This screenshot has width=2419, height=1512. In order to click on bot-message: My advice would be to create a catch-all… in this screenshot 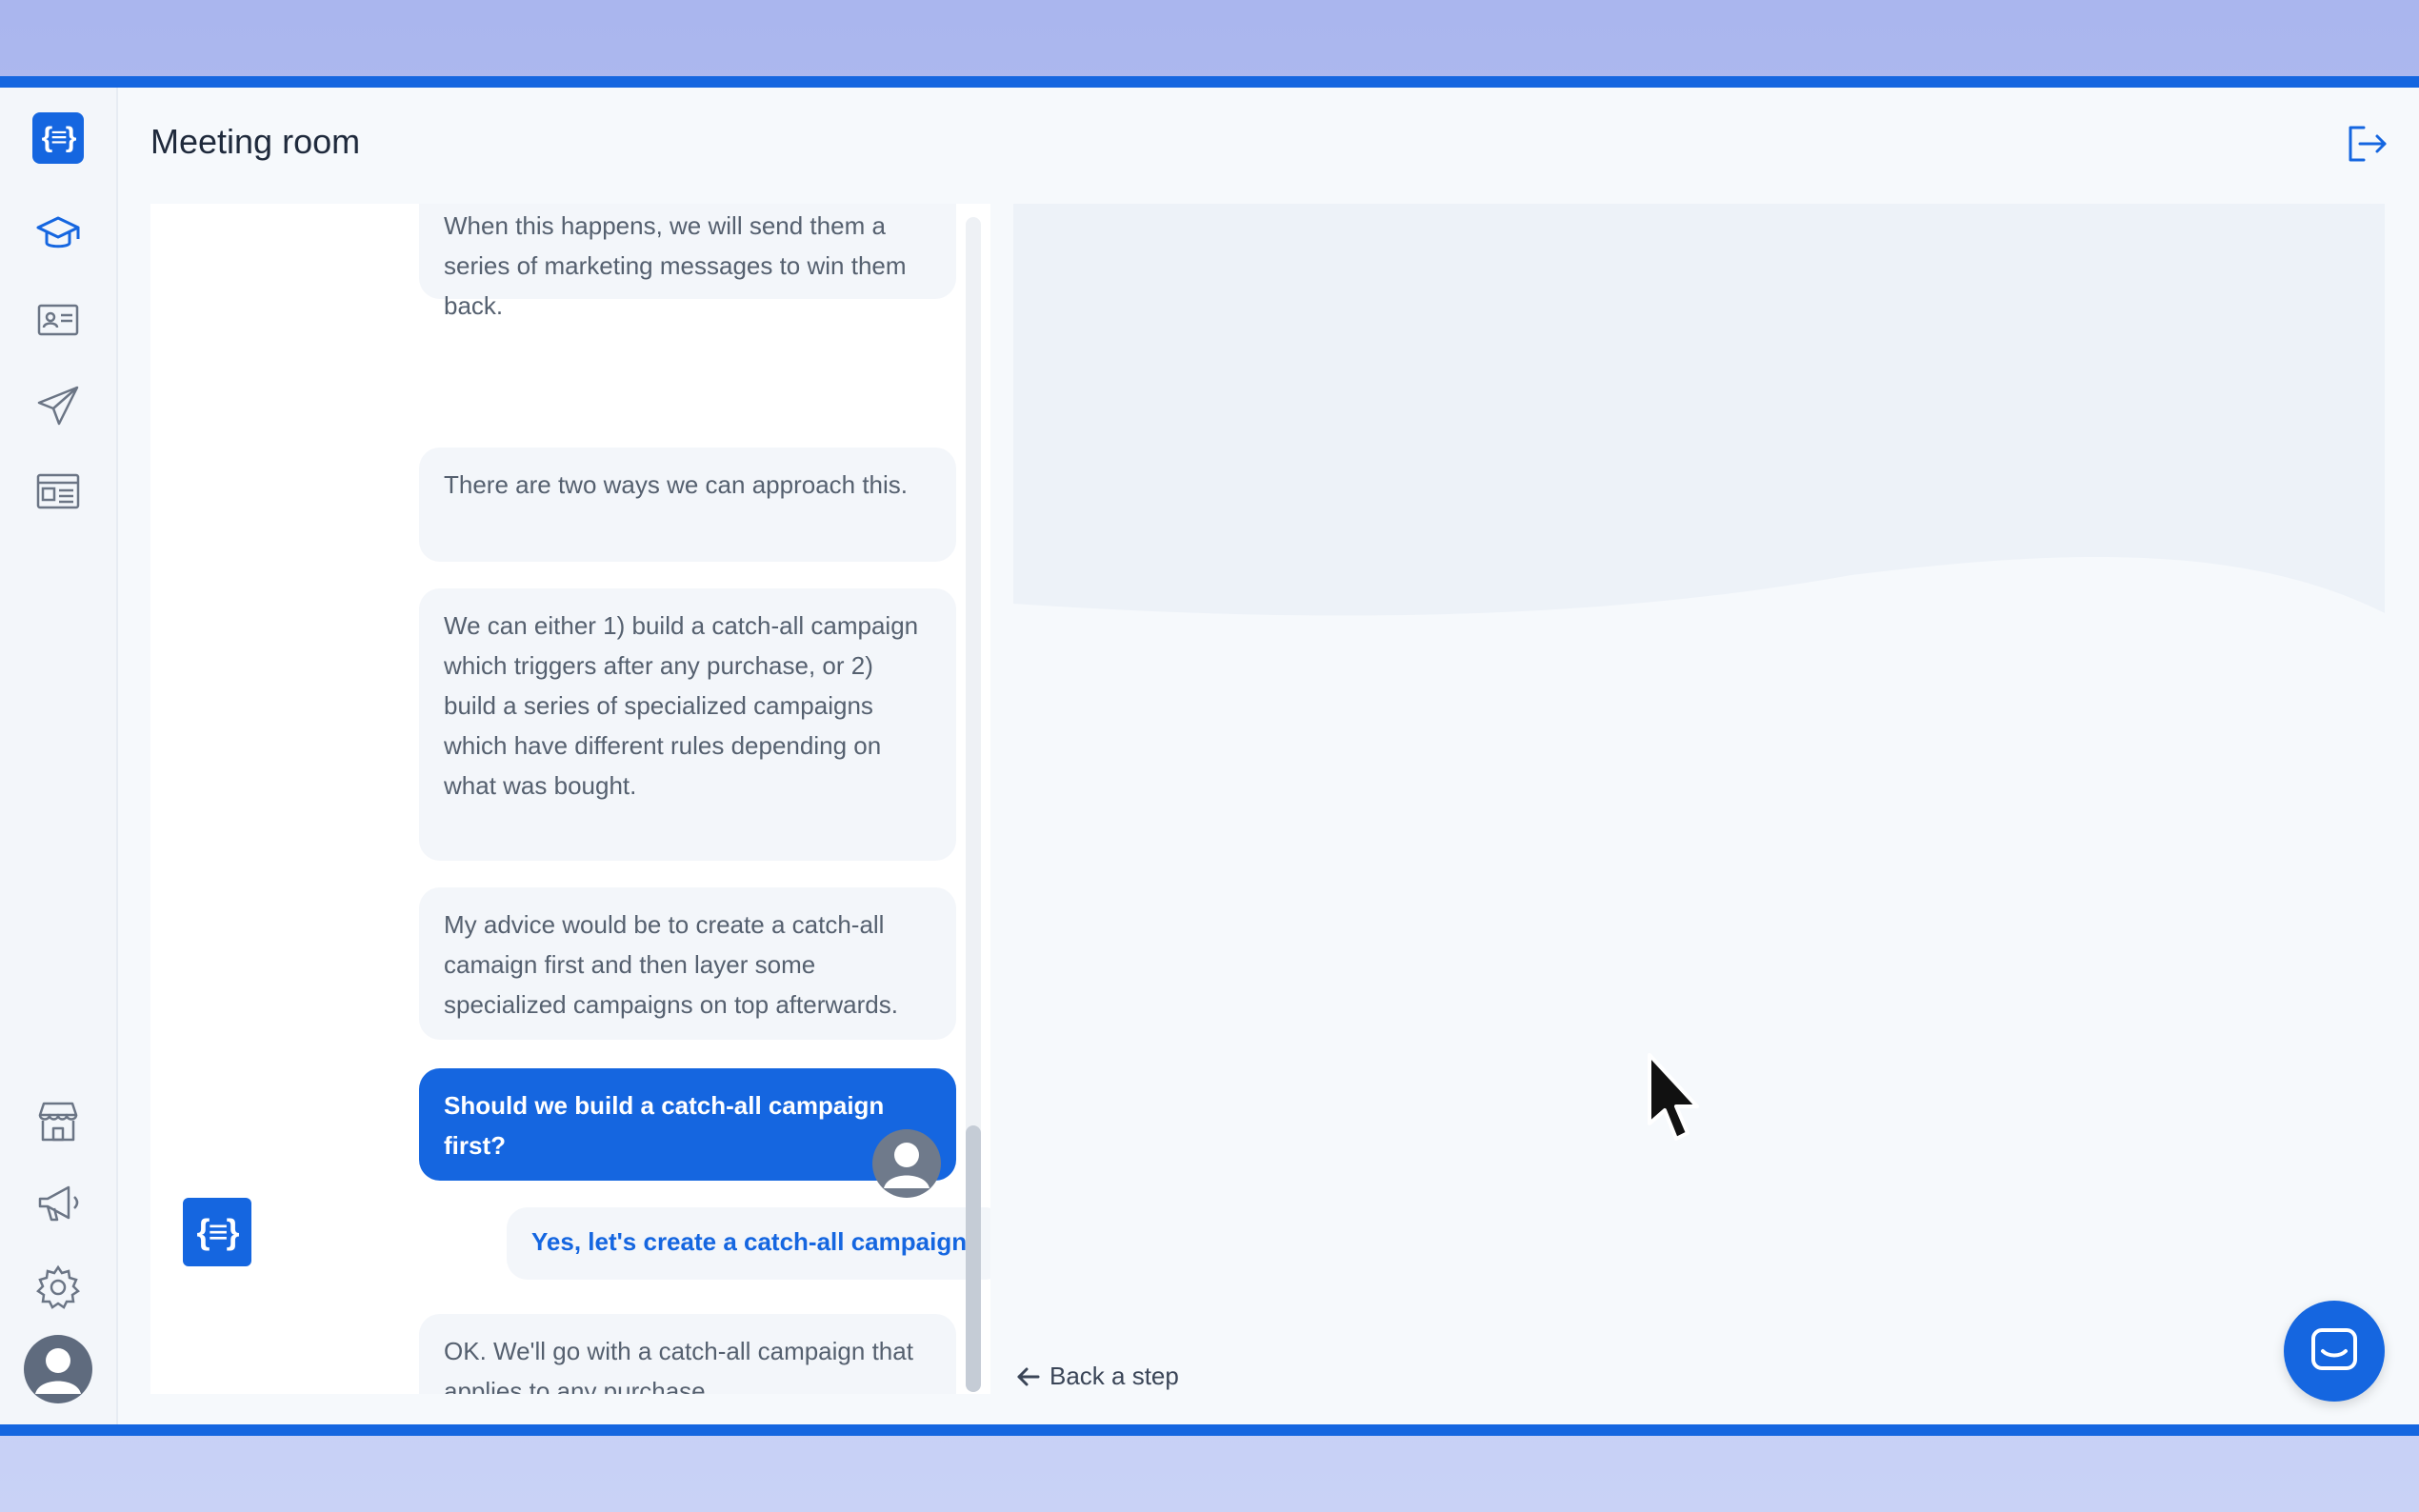, I will do `click(687, 963)`.